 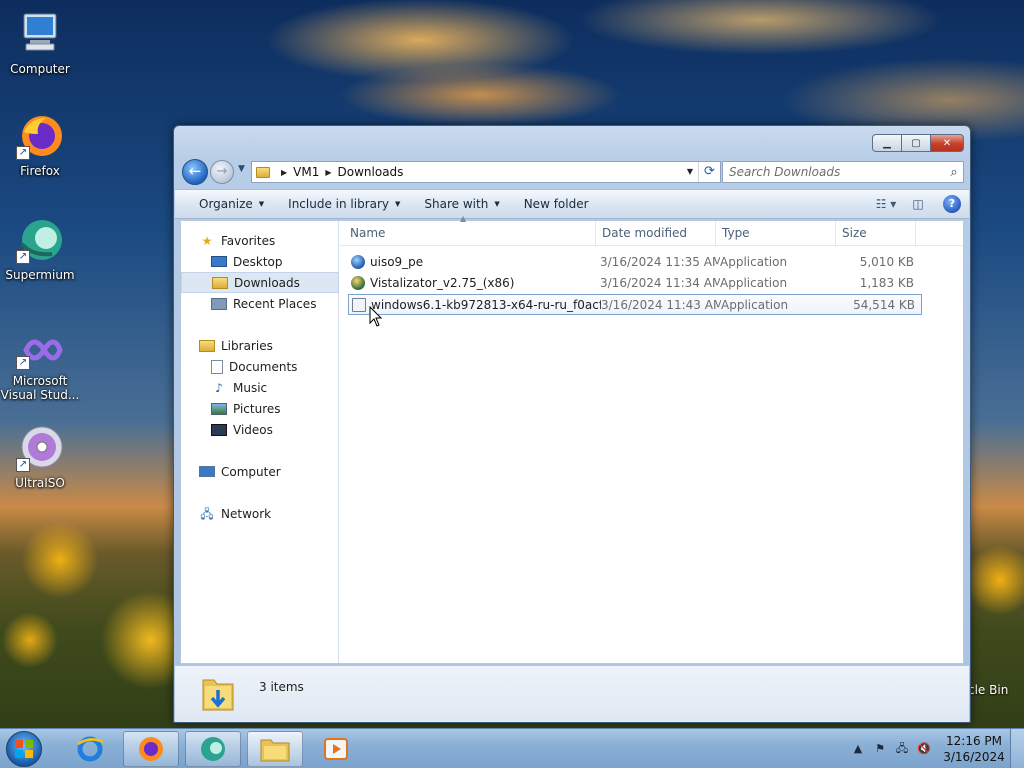 What do you see at coordinates (954, 172) in the screenshot?
I see `search-icon: ⌕` at bounding box center [954, 172].